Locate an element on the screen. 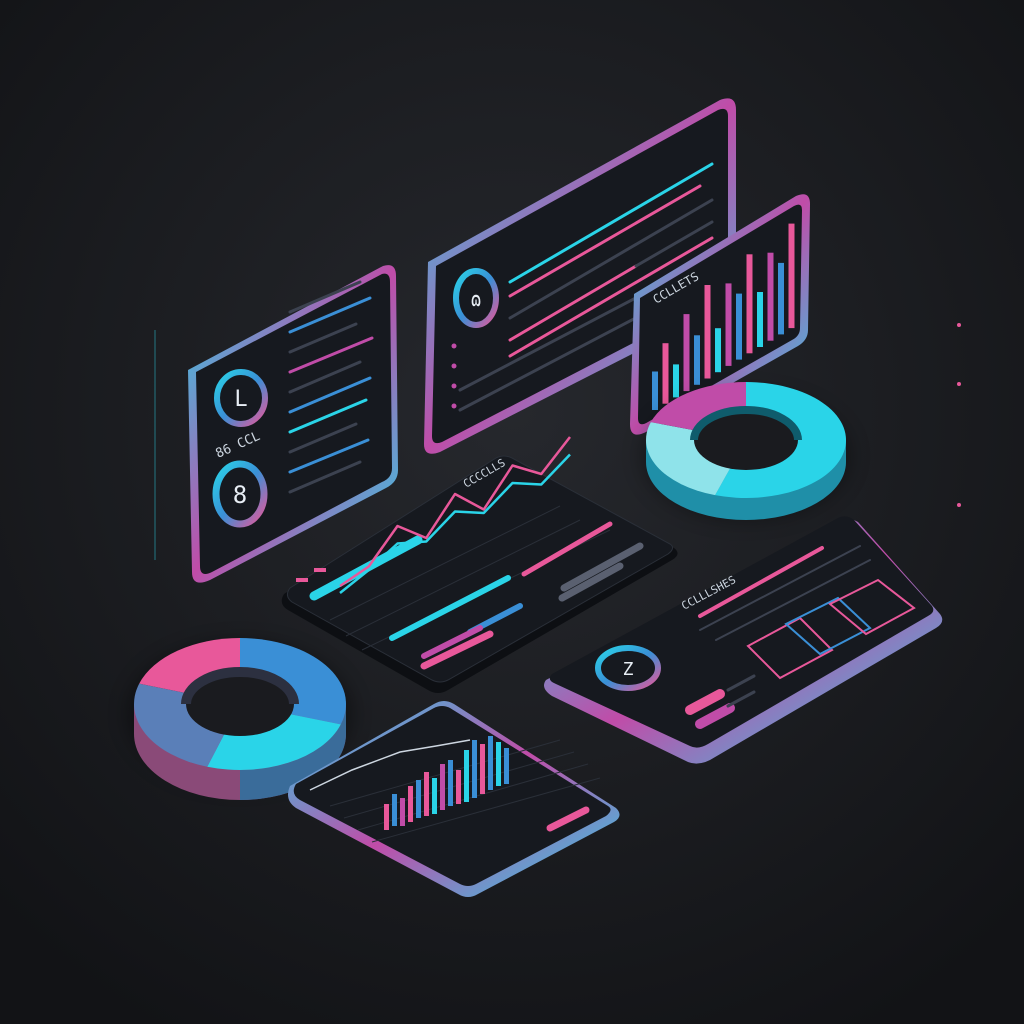 This screenshot has width=1024, height=1024. gauge-b-glyph: 8 is located at coordinates (240, 495).